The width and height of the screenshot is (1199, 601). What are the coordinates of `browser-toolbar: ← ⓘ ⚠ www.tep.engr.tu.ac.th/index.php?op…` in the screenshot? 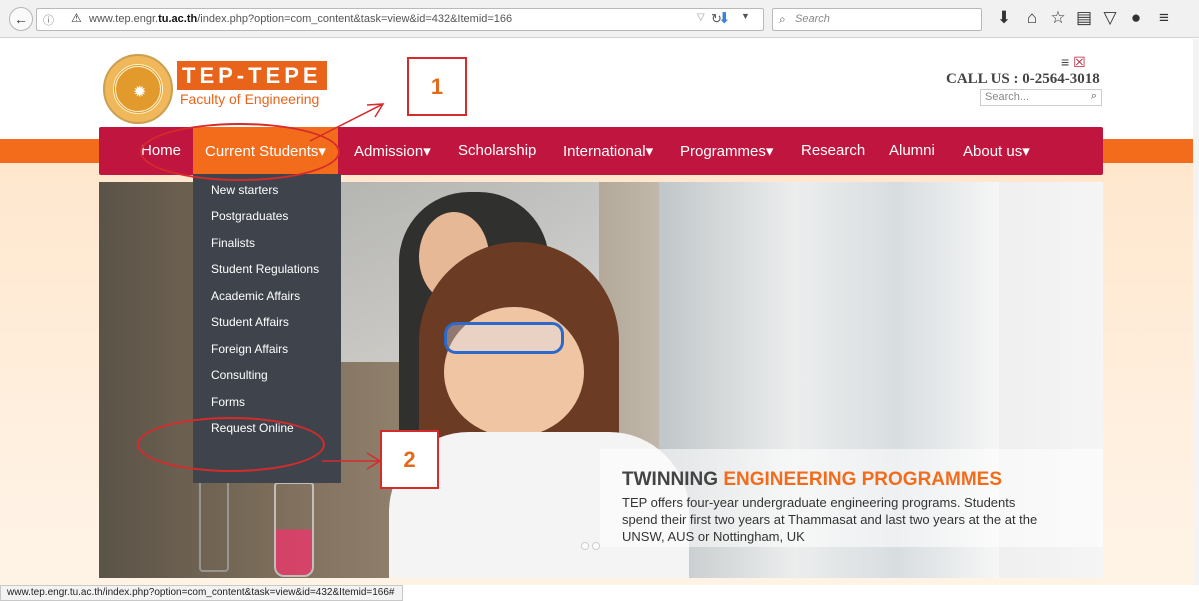 It's located at (599, 19).